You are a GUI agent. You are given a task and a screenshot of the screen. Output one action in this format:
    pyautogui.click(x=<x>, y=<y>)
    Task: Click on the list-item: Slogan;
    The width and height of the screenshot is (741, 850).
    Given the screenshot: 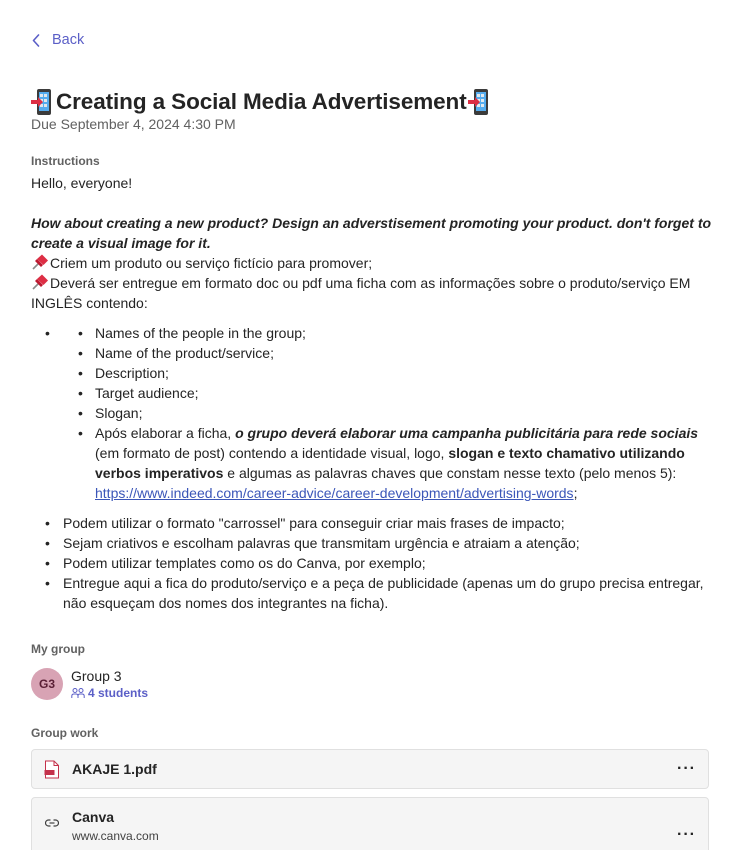 What is the action you would take?
    pyautogui.click(x=399, y=413)
    